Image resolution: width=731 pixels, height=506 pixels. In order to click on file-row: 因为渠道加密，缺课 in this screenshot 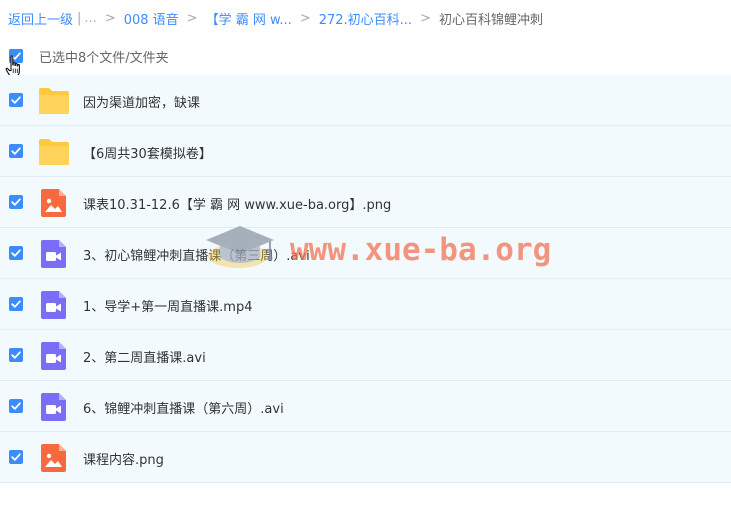, I will do `click(365, 100)`.